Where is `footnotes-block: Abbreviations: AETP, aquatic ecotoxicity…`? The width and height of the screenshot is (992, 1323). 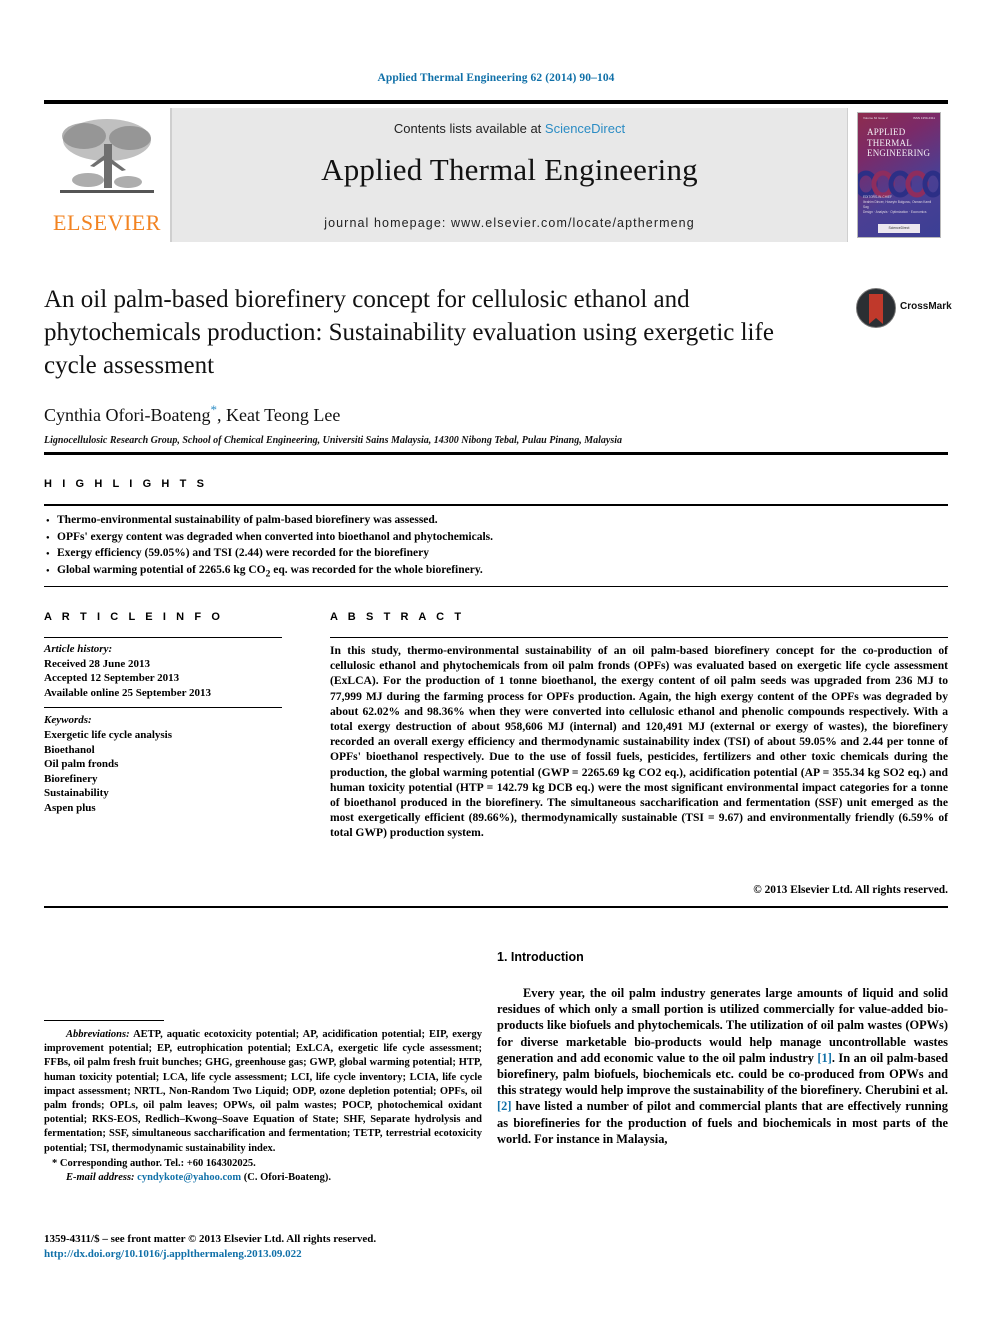
footnotes-block: Abbreviations: AETP, aquatic ecotoxicity… is located at coordinates (263, 1106).